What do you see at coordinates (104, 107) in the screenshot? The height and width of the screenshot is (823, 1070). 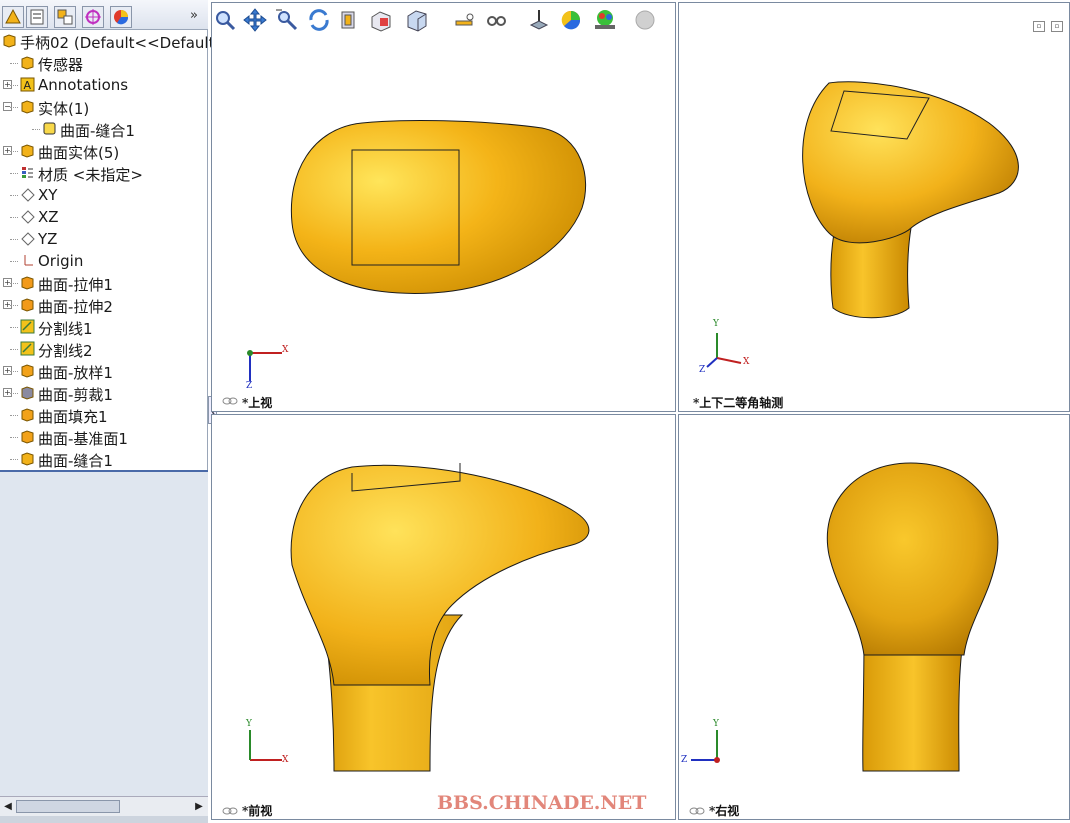 I see `tree-node: − 实体(1)` at bounding box center [104, 107].